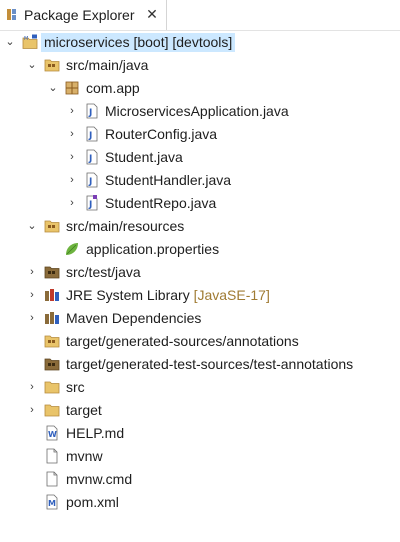 This screenshot has height=542, width=400. What do you see at coordinates (200, 88) in the screenshot?
I see `tree-item-com-app: ⌄ com.app` at bounding box center [200, 88].